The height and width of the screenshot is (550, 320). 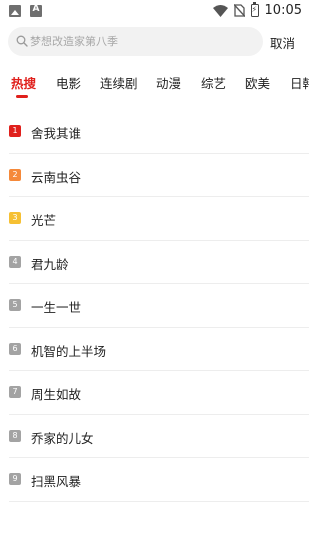 I want to click on tab-variety: 综艺, so click(x=213, y=82).